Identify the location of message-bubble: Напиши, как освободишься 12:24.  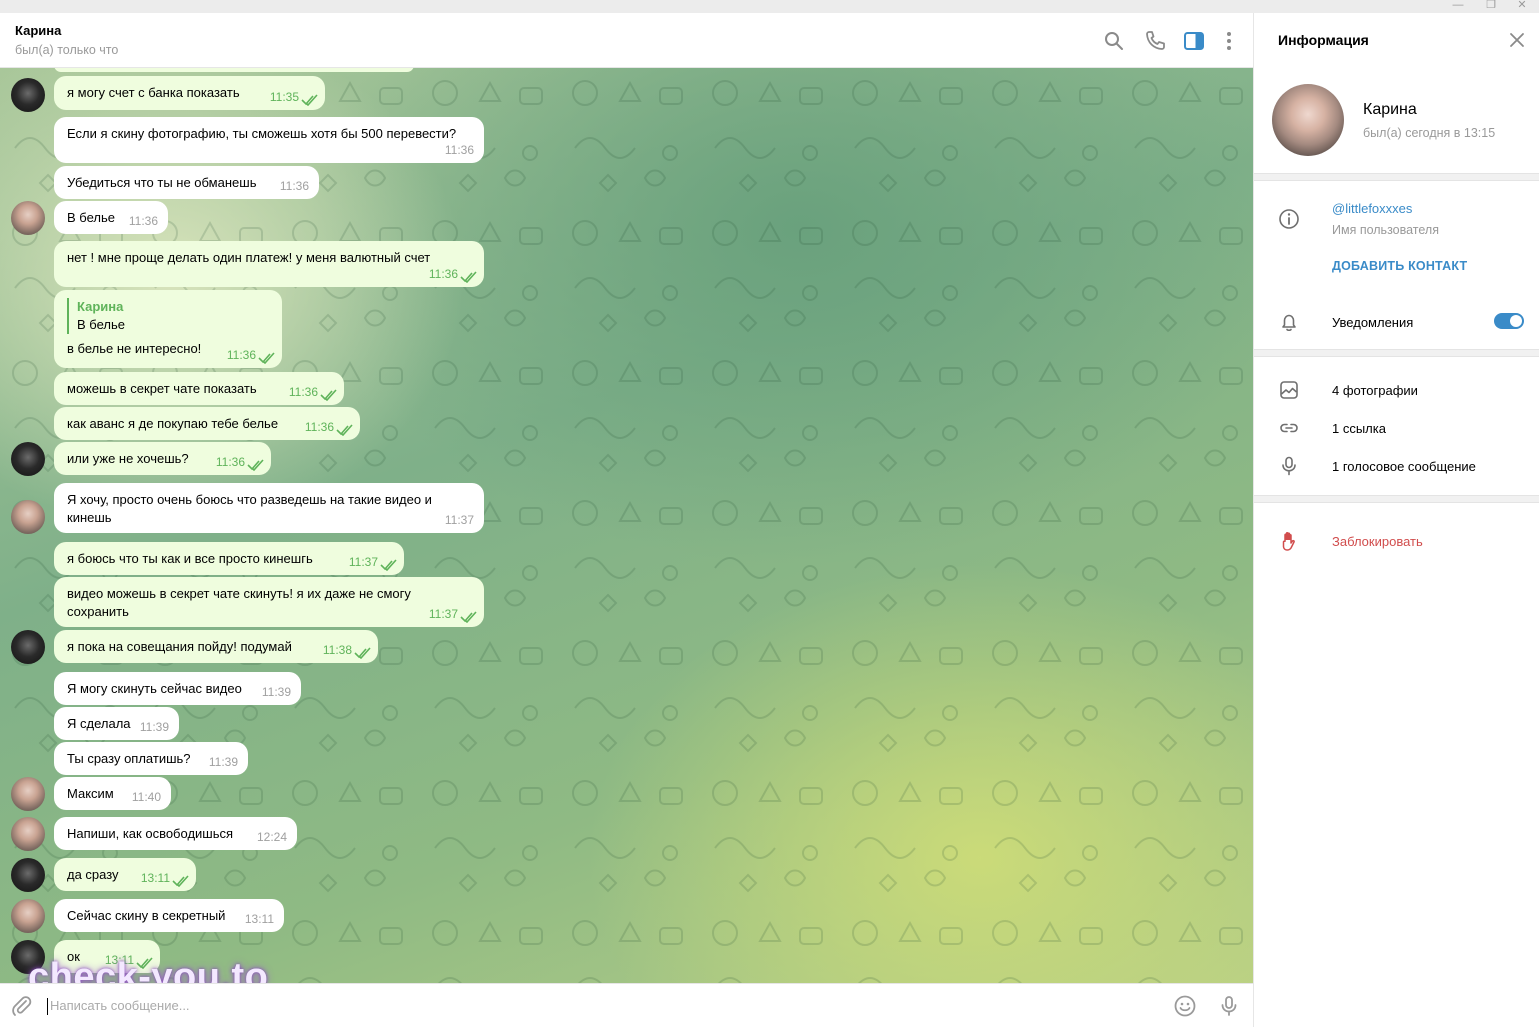
(175, 833).